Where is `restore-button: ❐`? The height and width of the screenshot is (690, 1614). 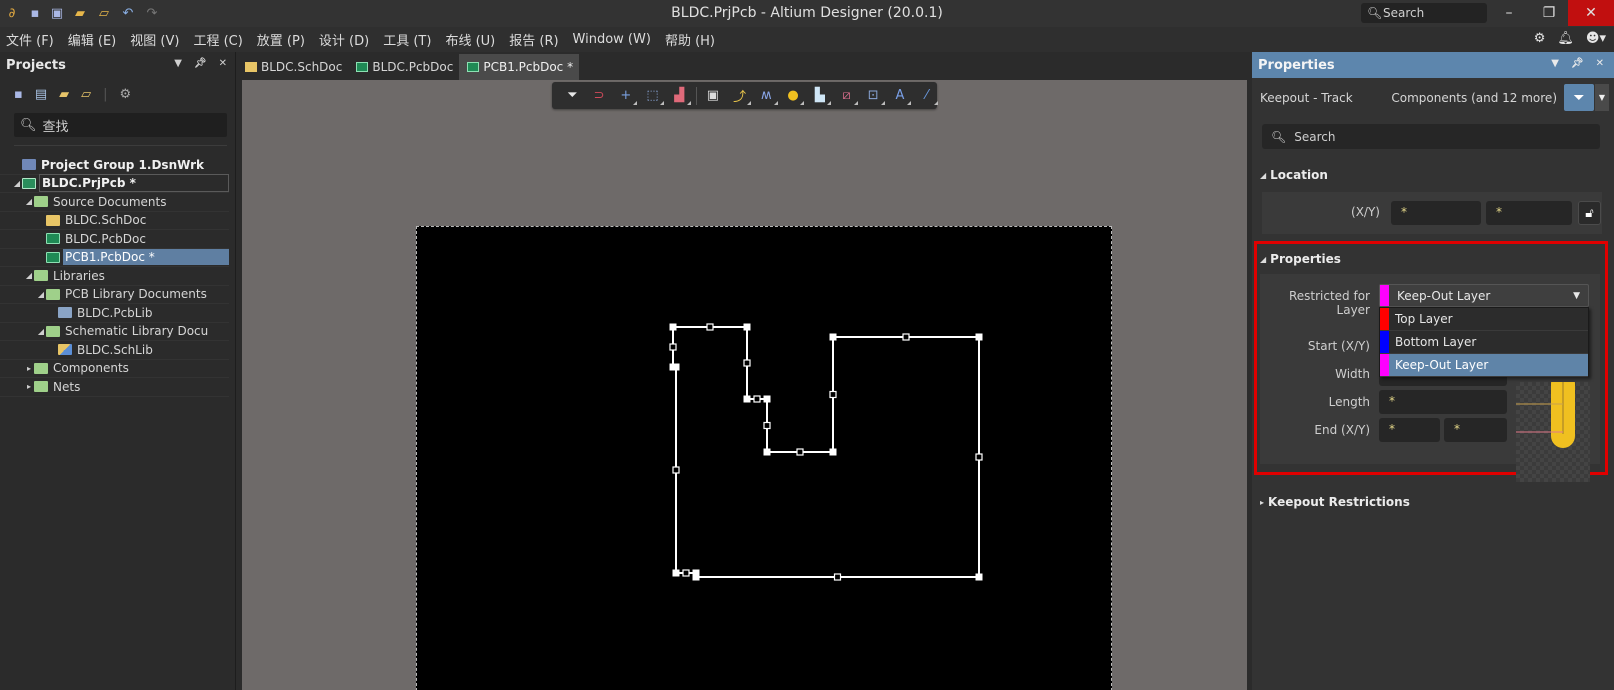
restore-button: ❐ is located at coordinates (1549, 13).